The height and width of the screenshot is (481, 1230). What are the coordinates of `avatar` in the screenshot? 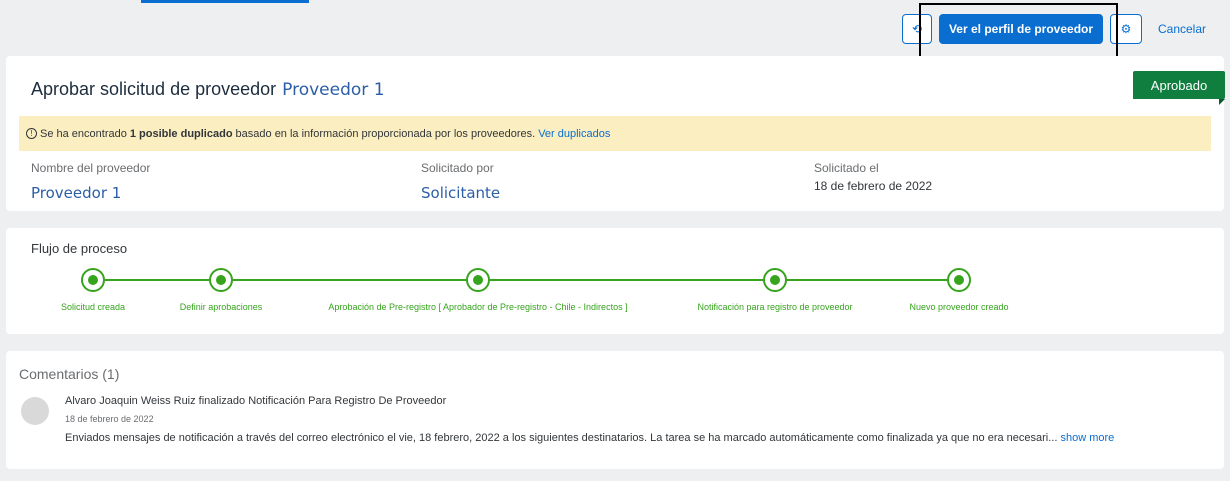 It's located at (35, 411).